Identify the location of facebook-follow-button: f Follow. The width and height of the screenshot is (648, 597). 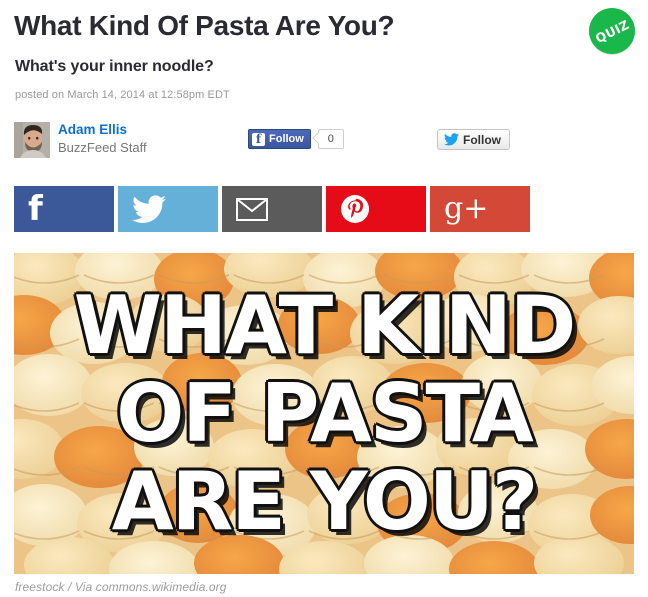
(279, 139).